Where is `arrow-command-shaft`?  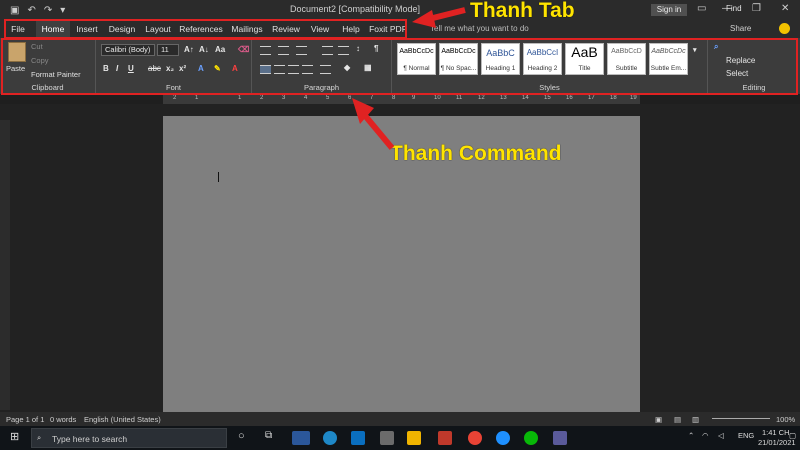
arrow-command-shaft is located at coordinates (377, 130).